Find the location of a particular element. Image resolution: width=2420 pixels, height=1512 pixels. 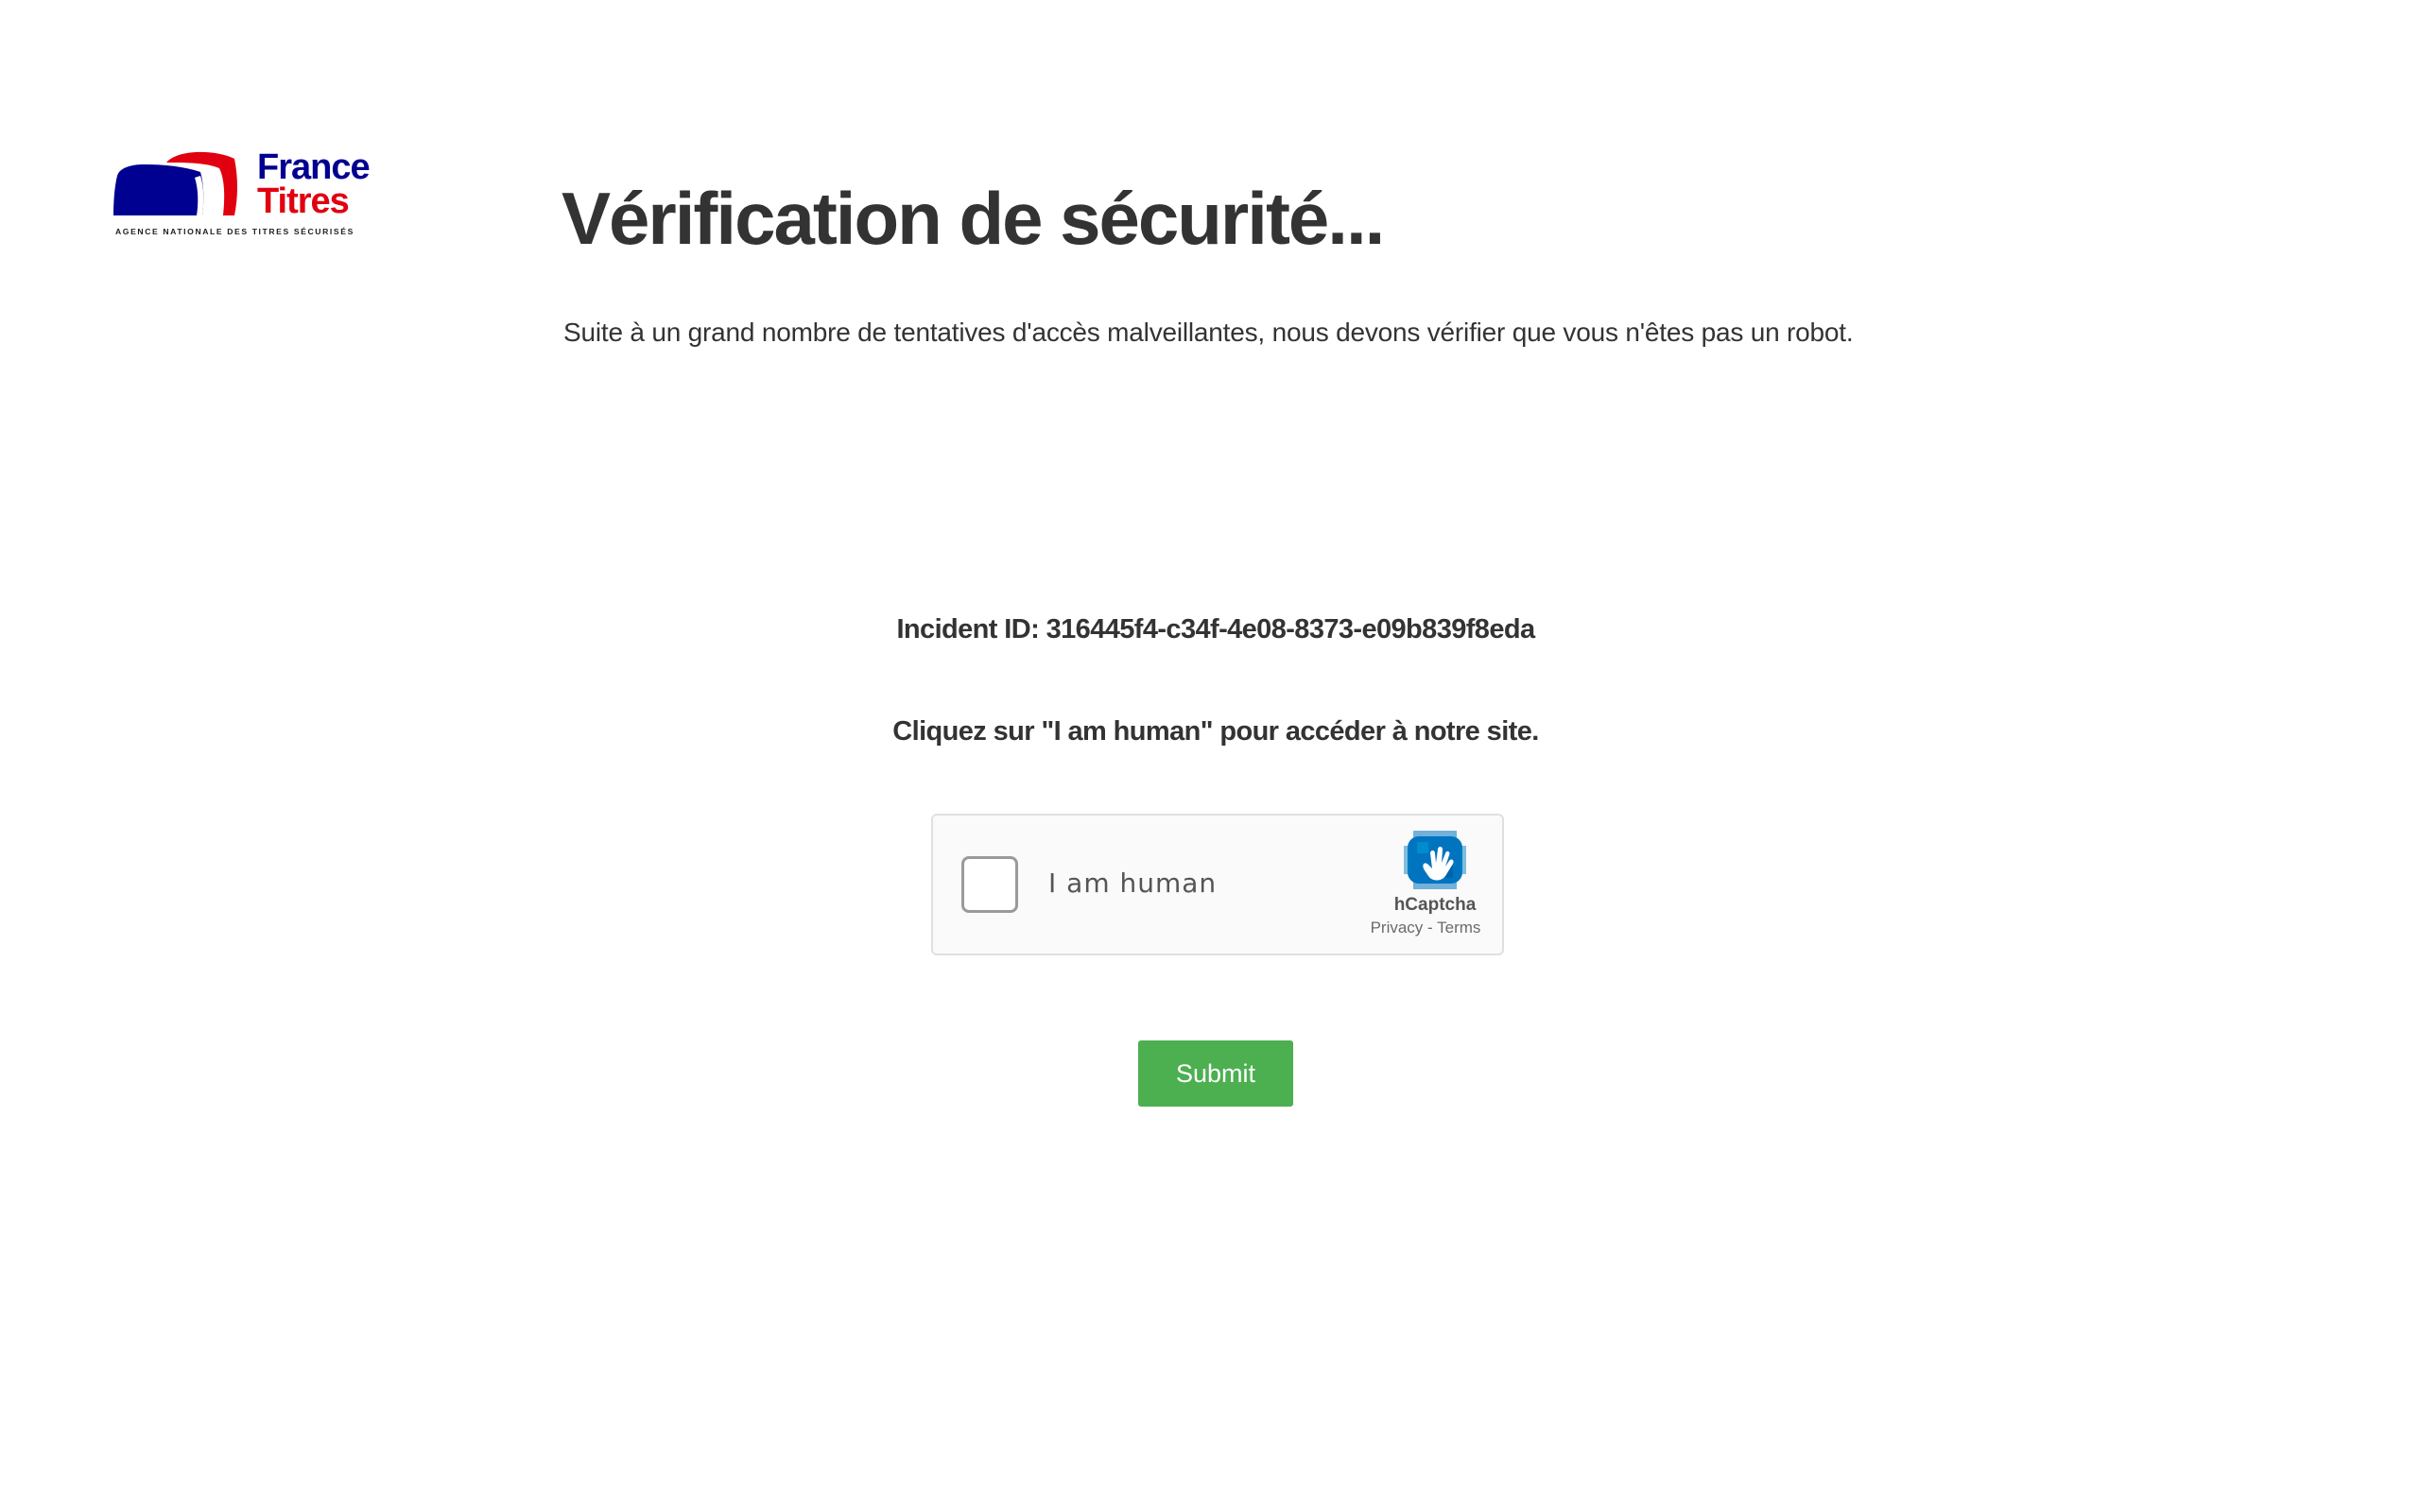

hcaptcha-links: Privacy - Terms is located at coordinates (1425, 928).